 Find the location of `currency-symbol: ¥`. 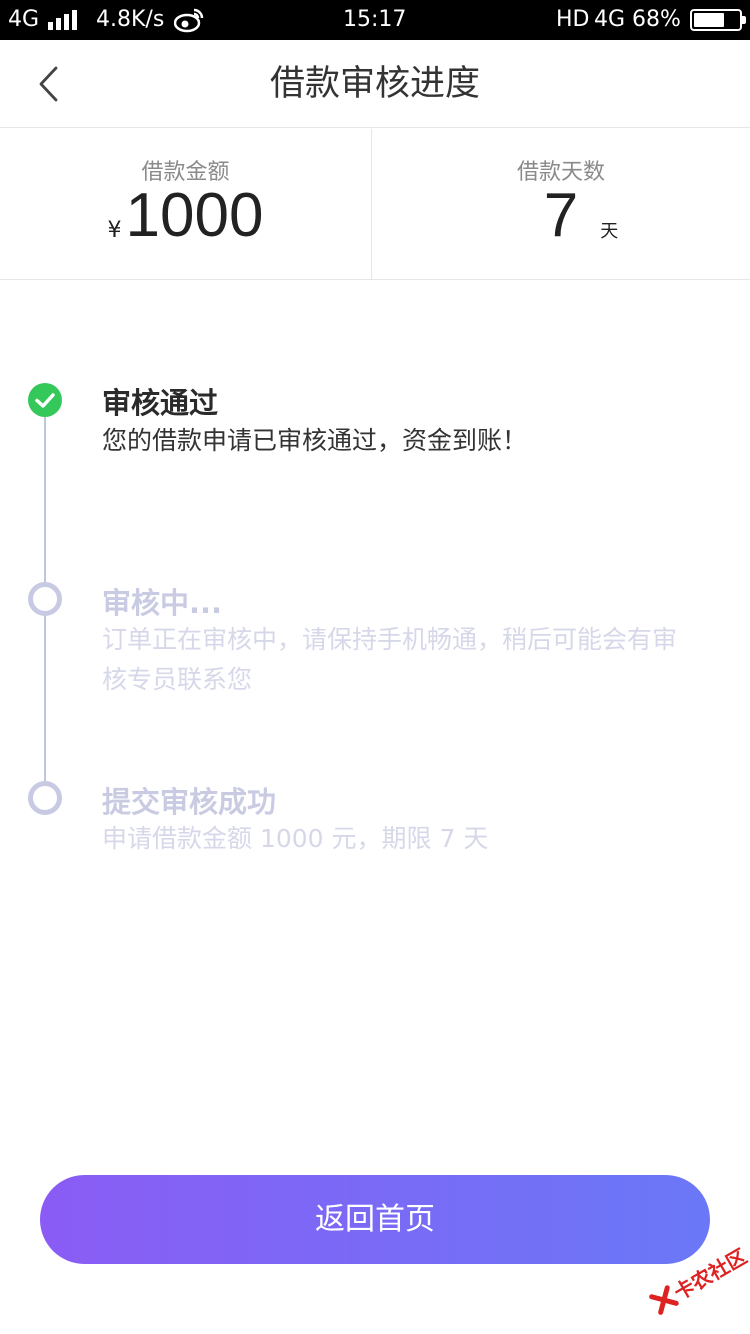

currency-symbol: ¥ is located at coordinates (114, 230).